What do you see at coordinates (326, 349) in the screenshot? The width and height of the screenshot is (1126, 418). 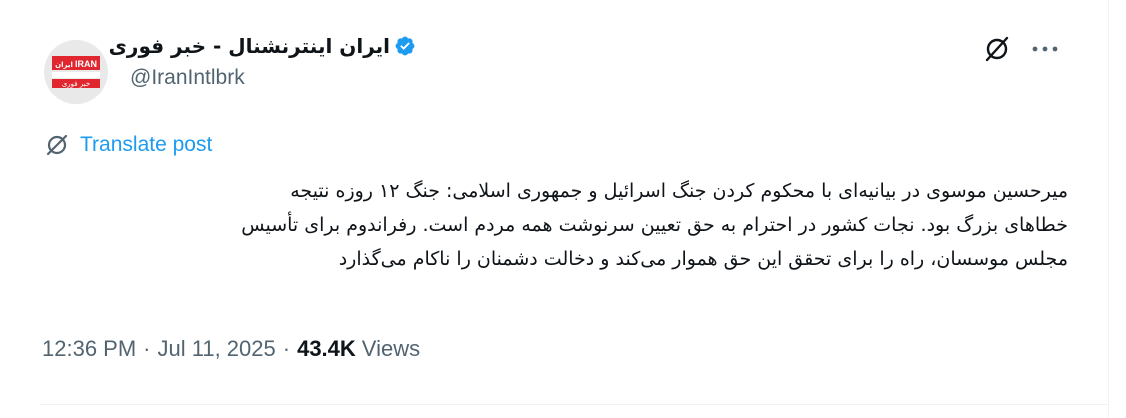 I see `views-count: 43.4K` at bounding box center [326, 349].